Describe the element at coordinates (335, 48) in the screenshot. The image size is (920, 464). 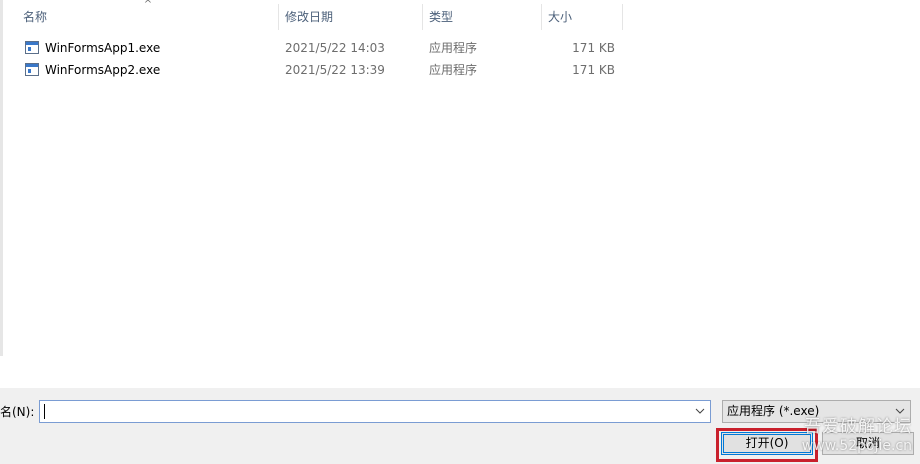
I see `file-modified: 2021/5/22 14:03` at that location.